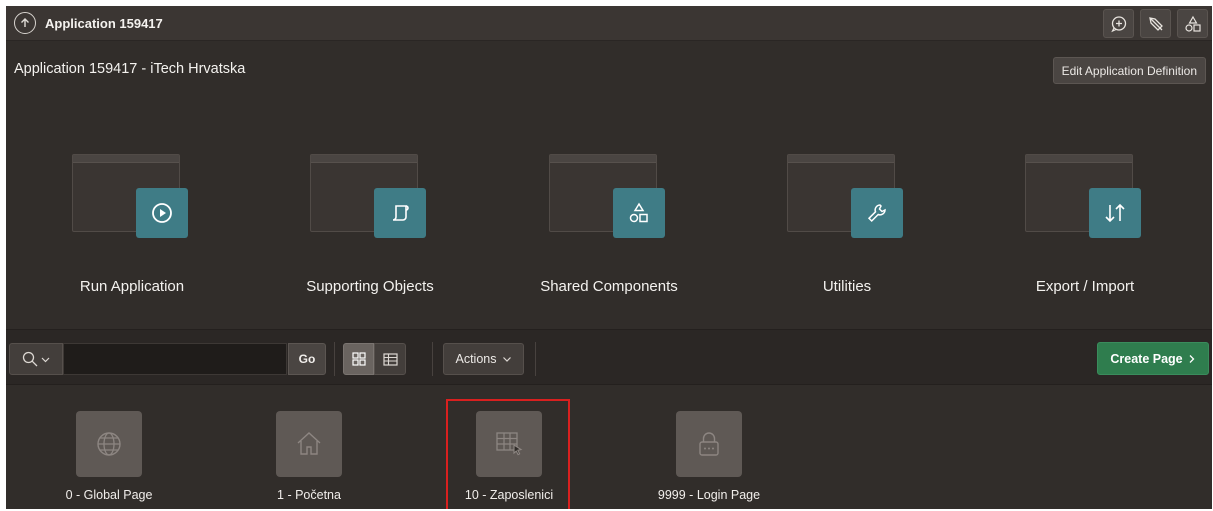 The image size is (1213, 511). I want to click on feedback-icon, so click(1118, 23).